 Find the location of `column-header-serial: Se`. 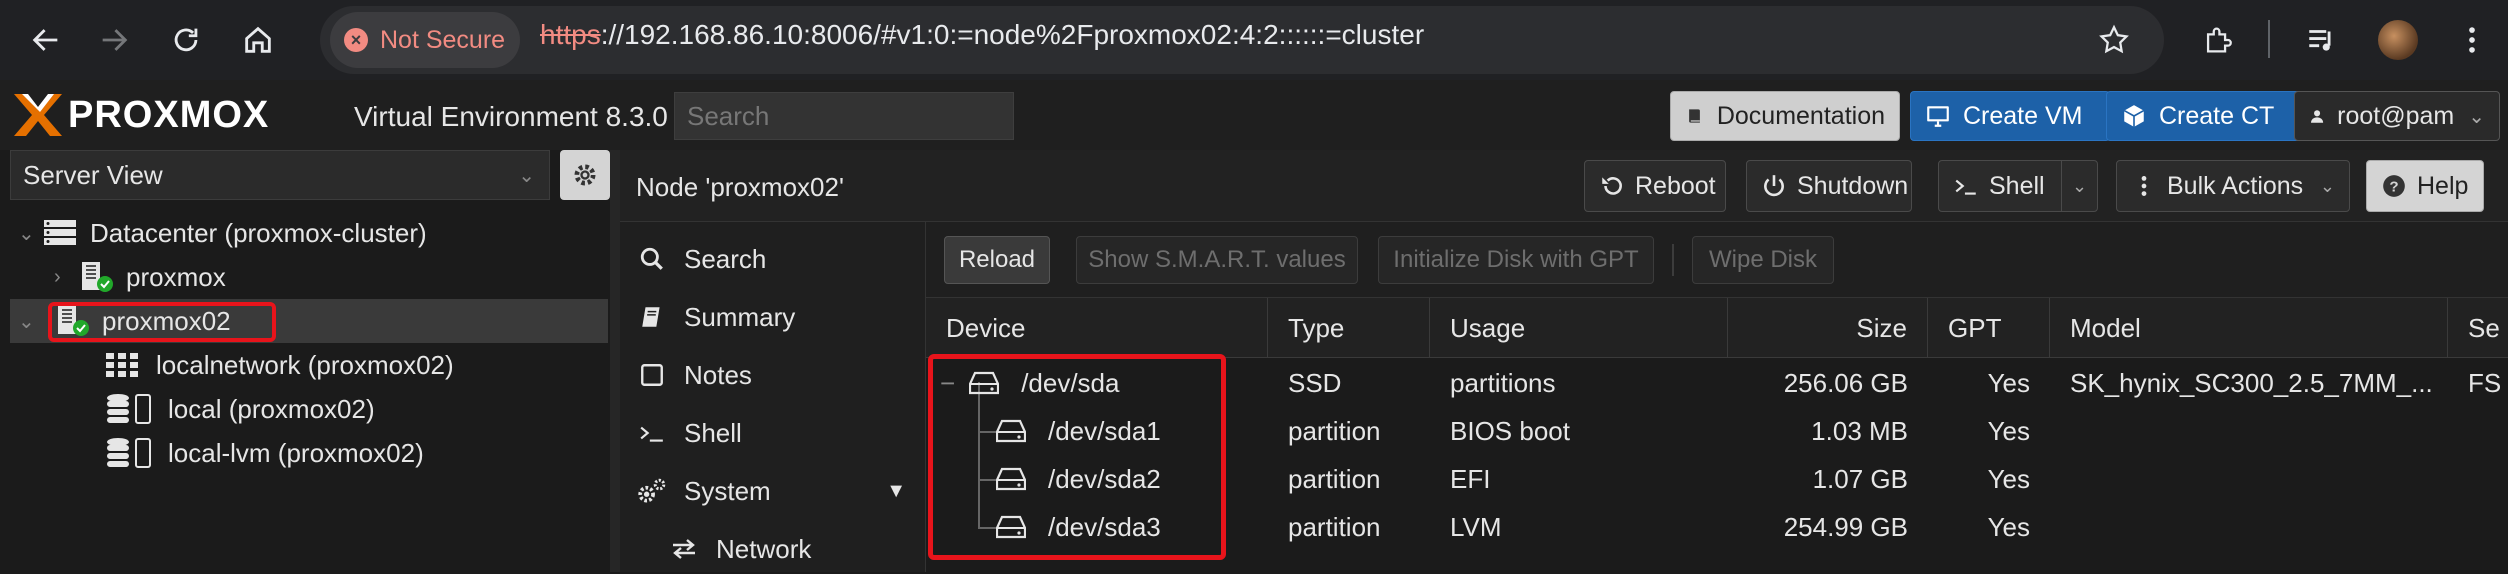

column-header-serial: Se is located at coordinates (2478, 328).